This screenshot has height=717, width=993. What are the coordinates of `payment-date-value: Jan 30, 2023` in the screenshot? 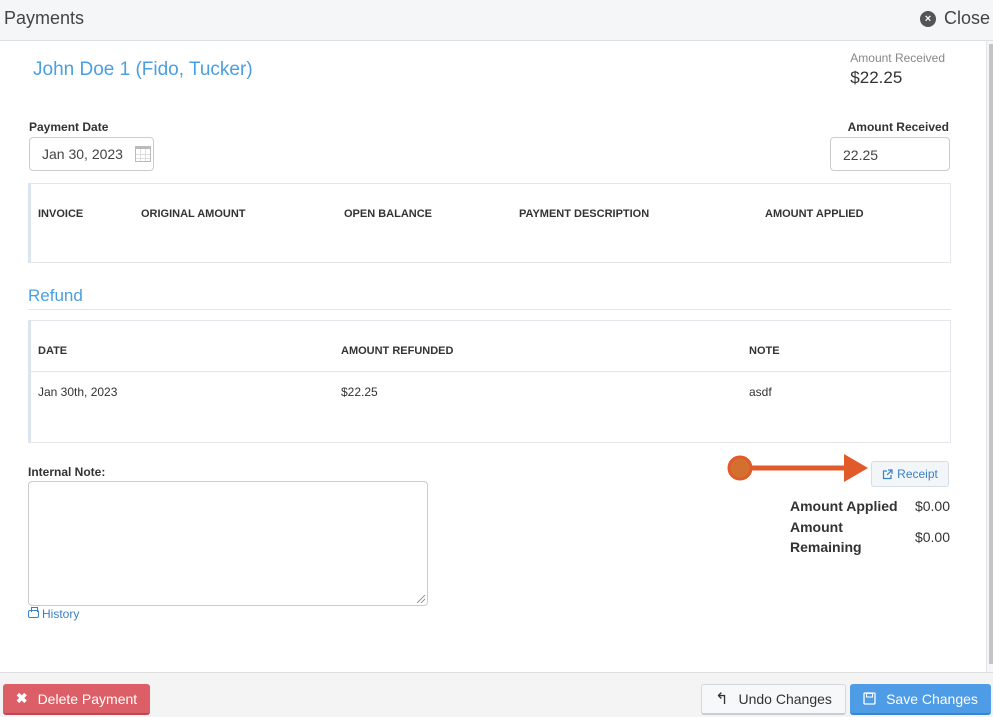 It's located at (82, 154).